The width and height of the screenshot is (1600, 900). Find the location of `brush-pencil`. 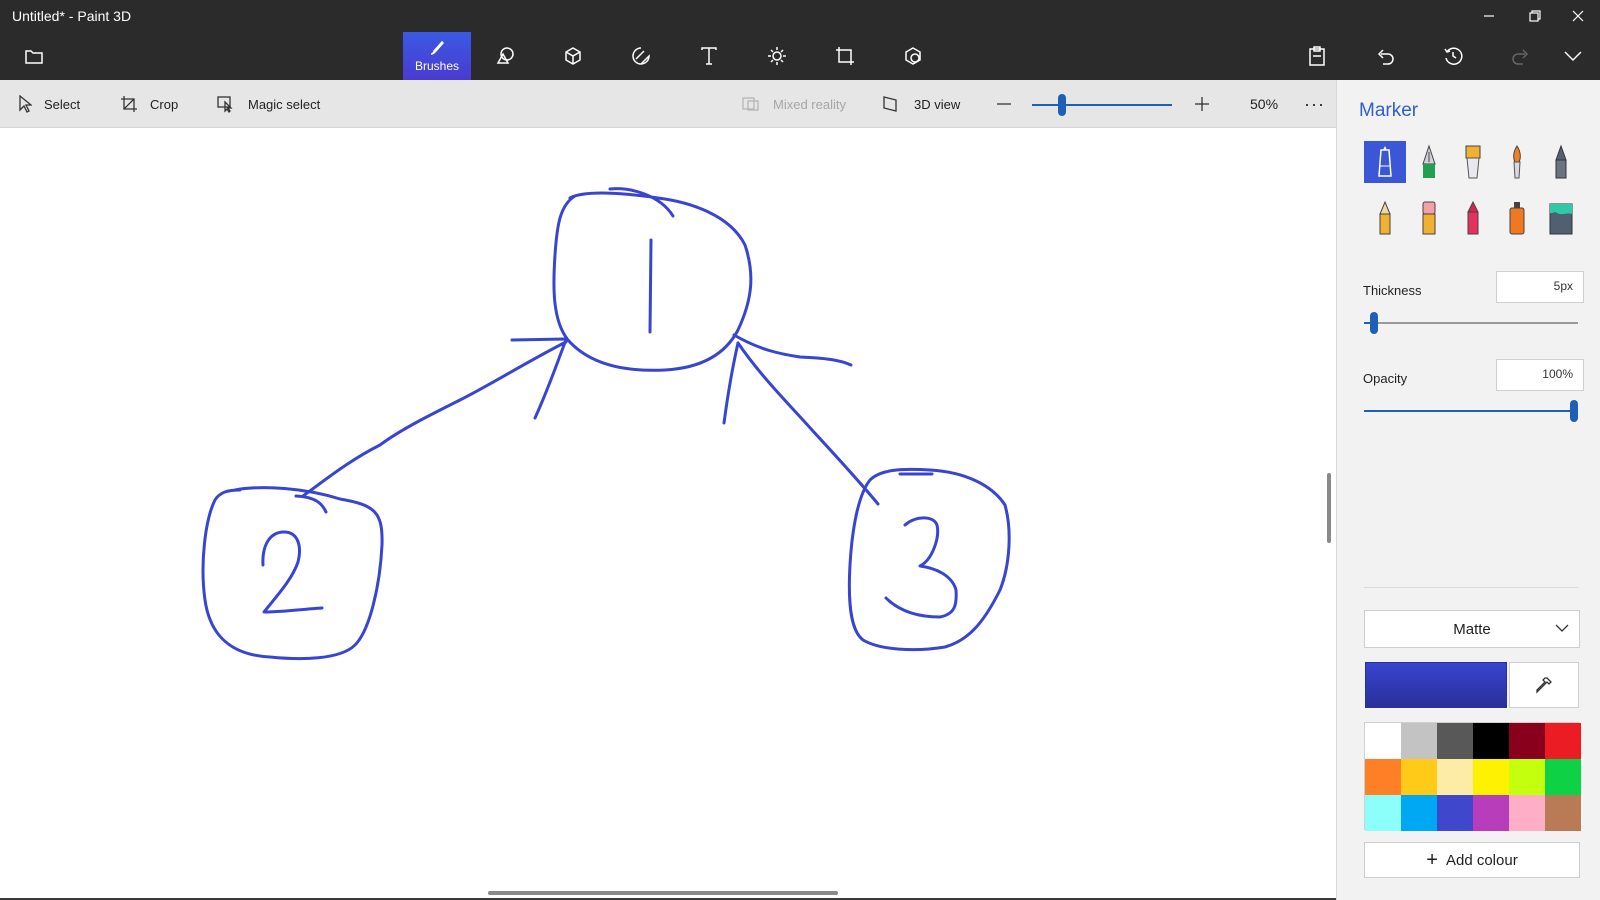

brush-pencil is located at coordinates (1385, 218).